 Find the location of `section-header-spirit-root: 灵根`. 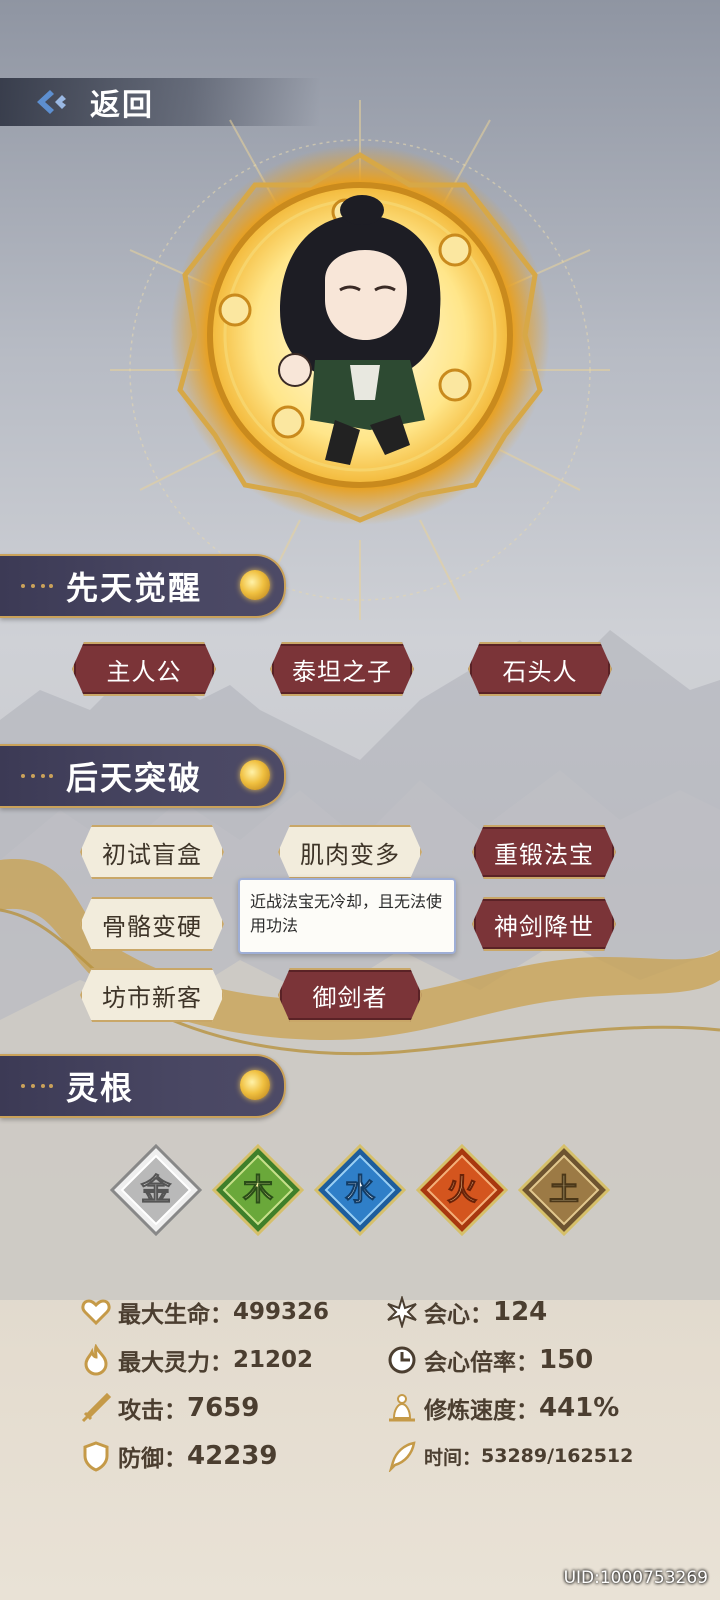

section-header-spirit-root: 灵根 is located at coordinates (143, 1086).